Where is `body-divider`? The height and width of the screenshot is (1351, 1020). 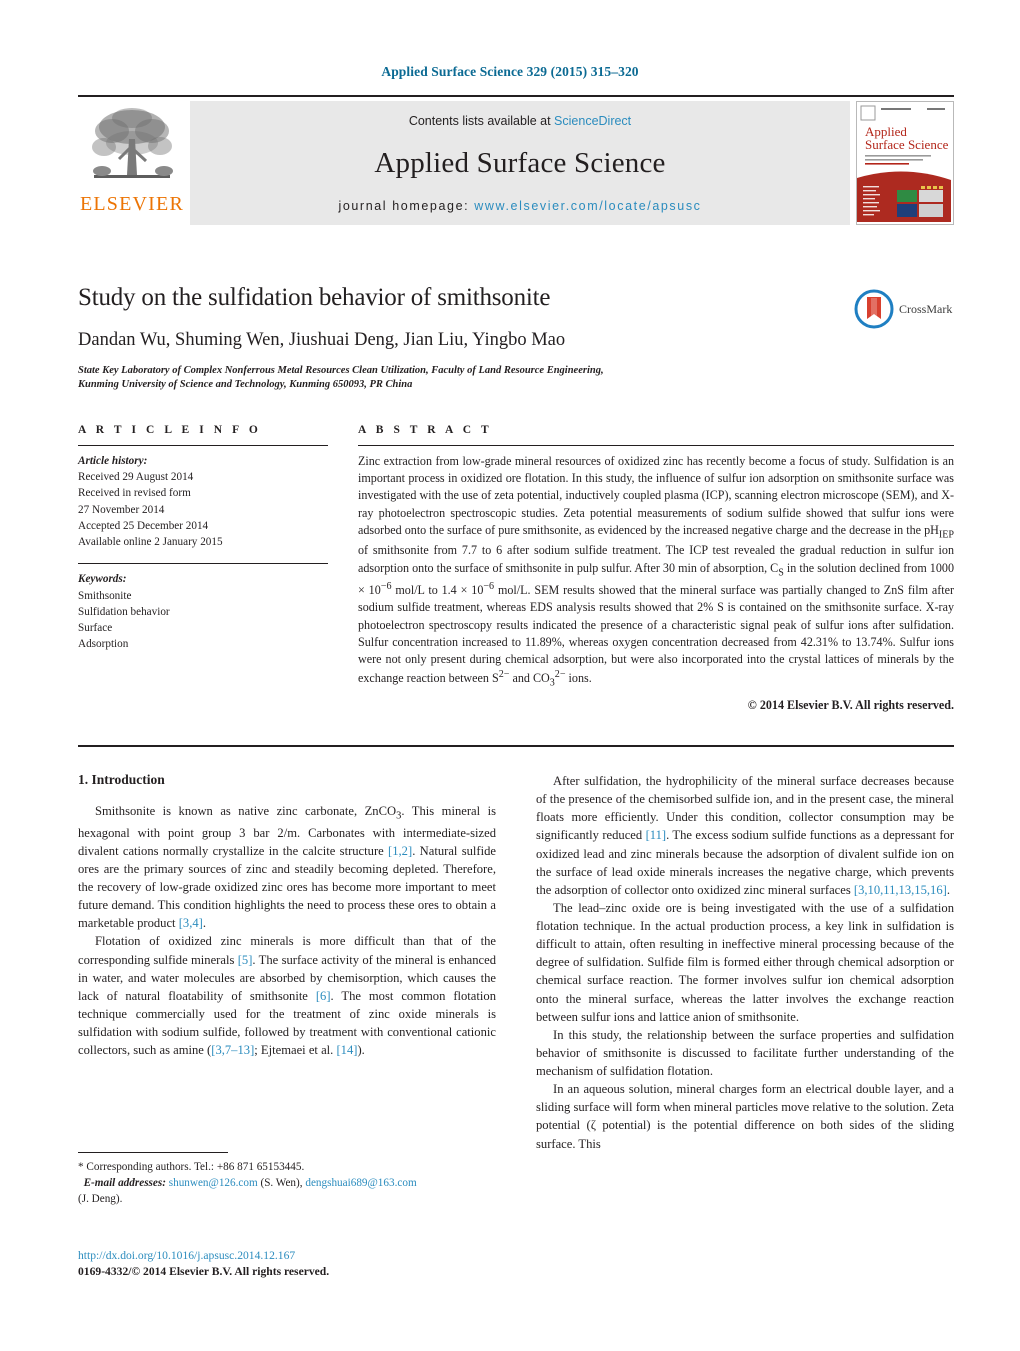 body-divider is located at coordinates (516, 746).